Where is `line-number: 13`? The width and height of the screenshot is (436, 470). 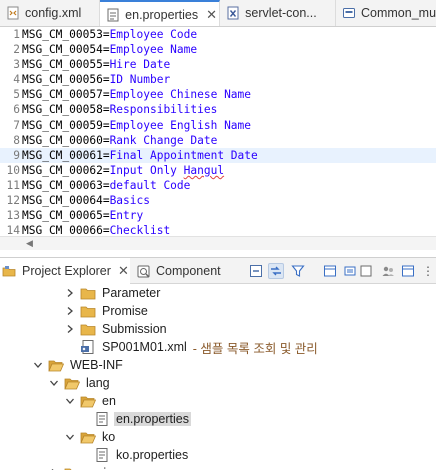
line-number: 13 is located at coordinates (13, 216).